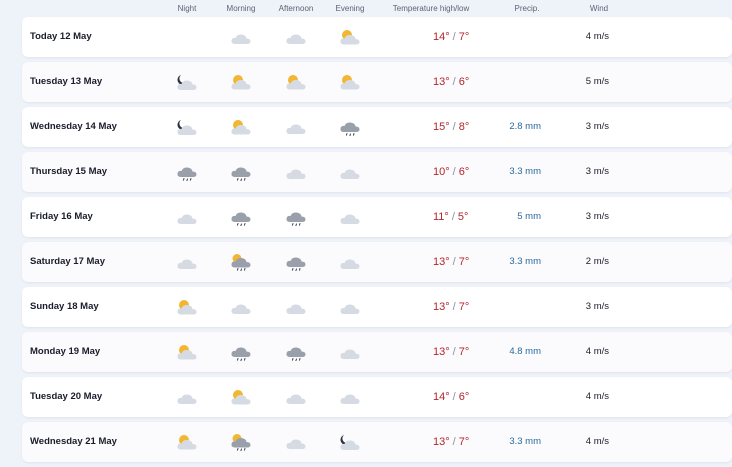 This screenshot has width=732, height=467. What do you see at coordinates (350, 8) in the screenshot?
I see `header-evening: Evening` at bounding box center [350, 8].